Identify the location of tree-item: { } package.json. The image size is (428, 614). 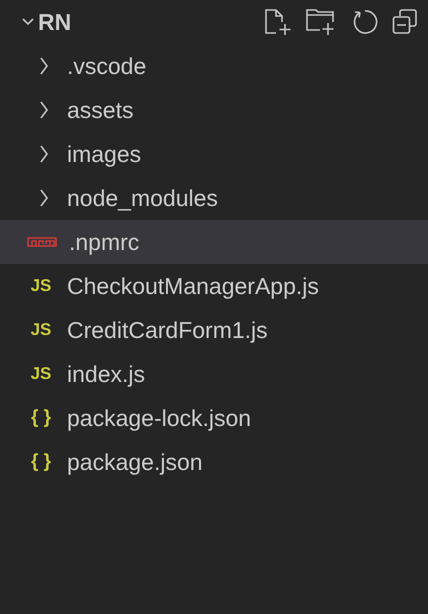
(214, 462).